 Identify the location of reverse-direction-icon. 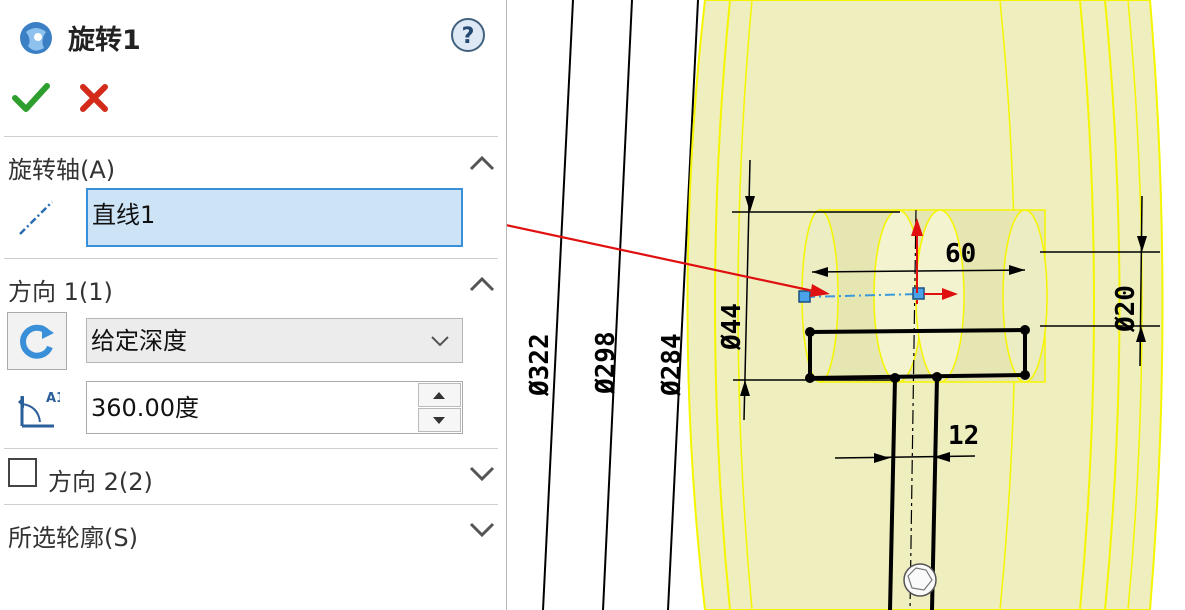
(37, 341).